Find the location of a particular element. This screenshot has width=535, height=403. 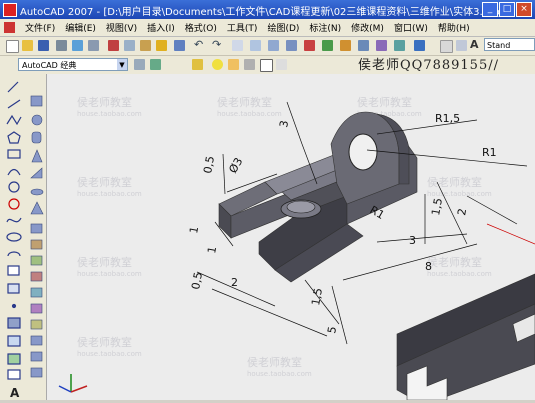

copy-icon is located at coordinates (129, 45).